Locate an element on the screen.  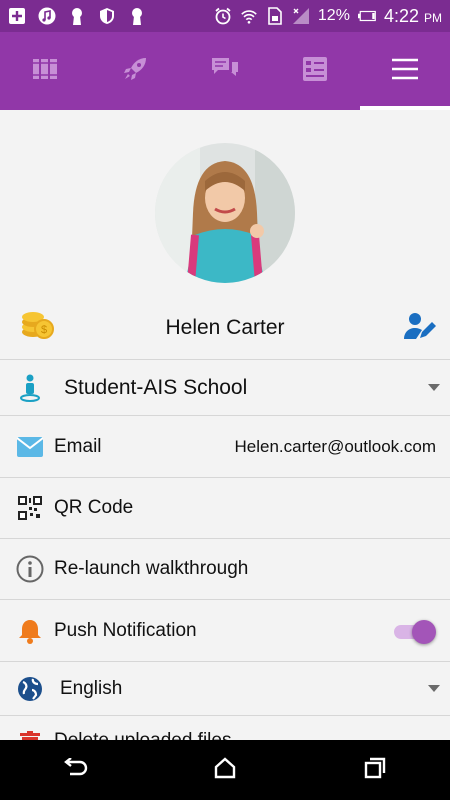
keyhole-icon is located at coordinates (77, 16).